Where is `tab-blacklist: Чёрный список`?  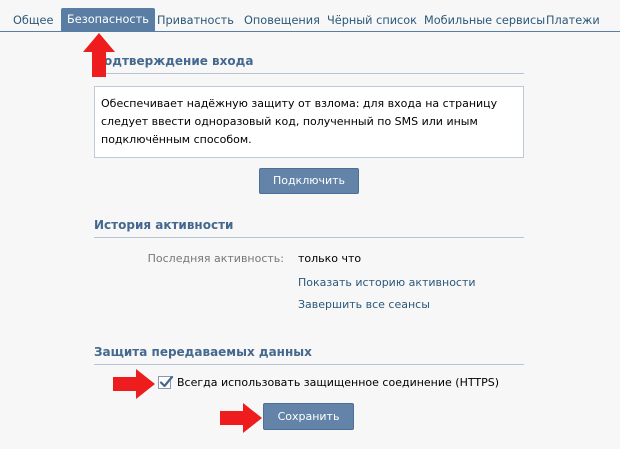
tab-blacklist: Чёрный список is located at coordinates (372, 20).